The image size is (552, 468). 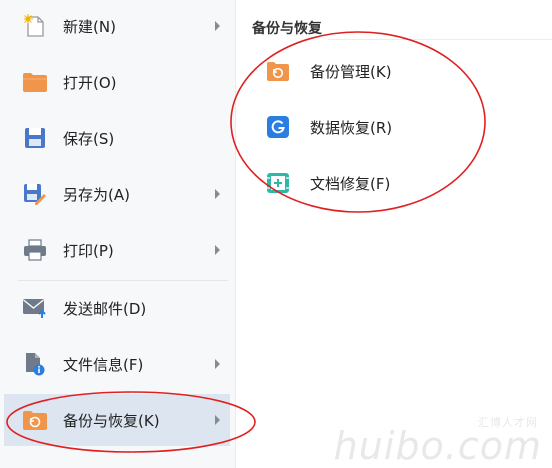 What do you see at coordinates (35, 26) in the screenshot?
I see `new-file-icon` at bounding box center [35, 26].